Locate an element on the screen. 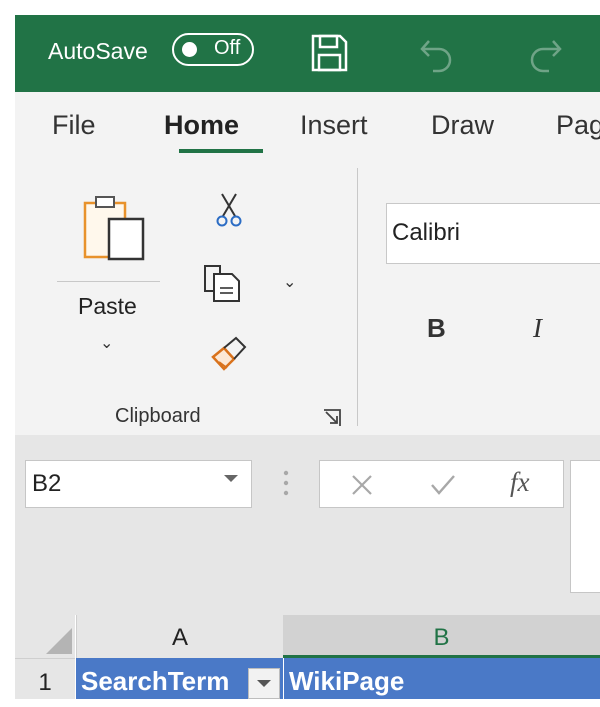 The width and height of the screenshot is (600, 707). cell-b1: WikiPage is located at coordinates (441, 678).